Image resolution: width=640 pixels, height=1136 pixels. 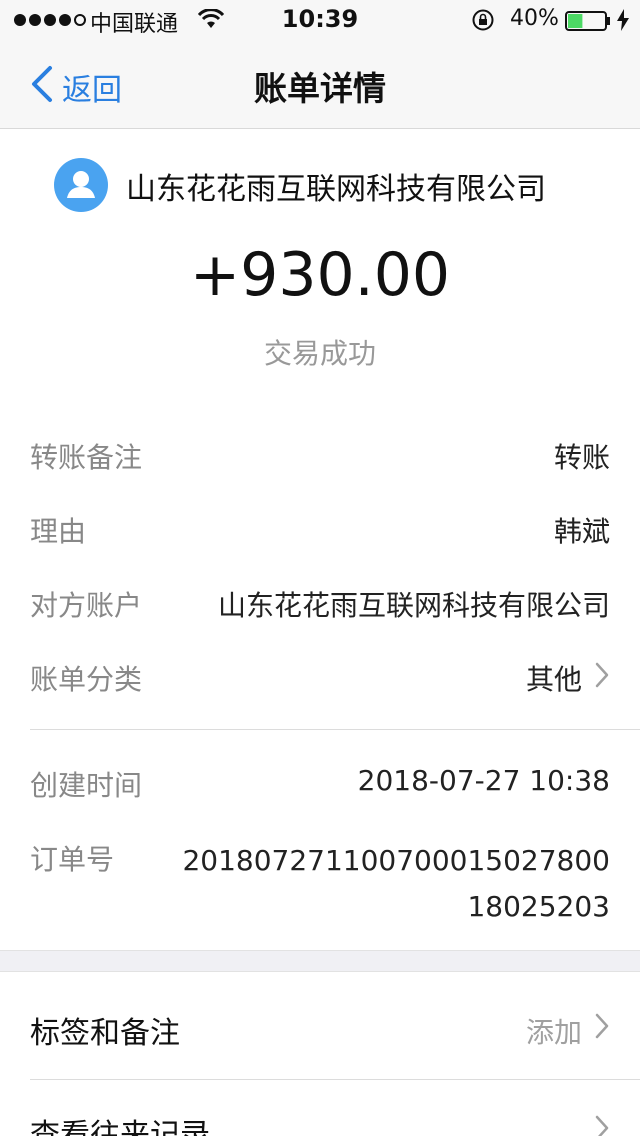 What do you see at coordinates (86, 679) in the screenshot?
I see `category-label: 账单分类` at bounding box center [86, 679].